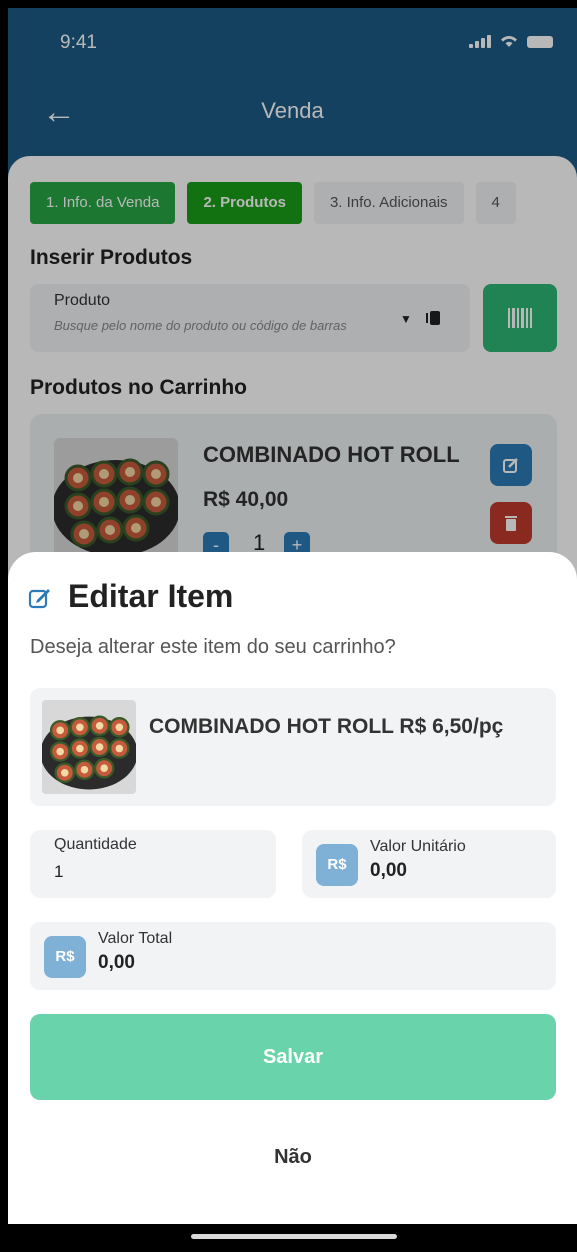 The image size is (577, 1252). What do you see at coordinates (135, 938) in the screenshot?
I see `total-value-label: Valor Total` at bounding box center [135, 938].